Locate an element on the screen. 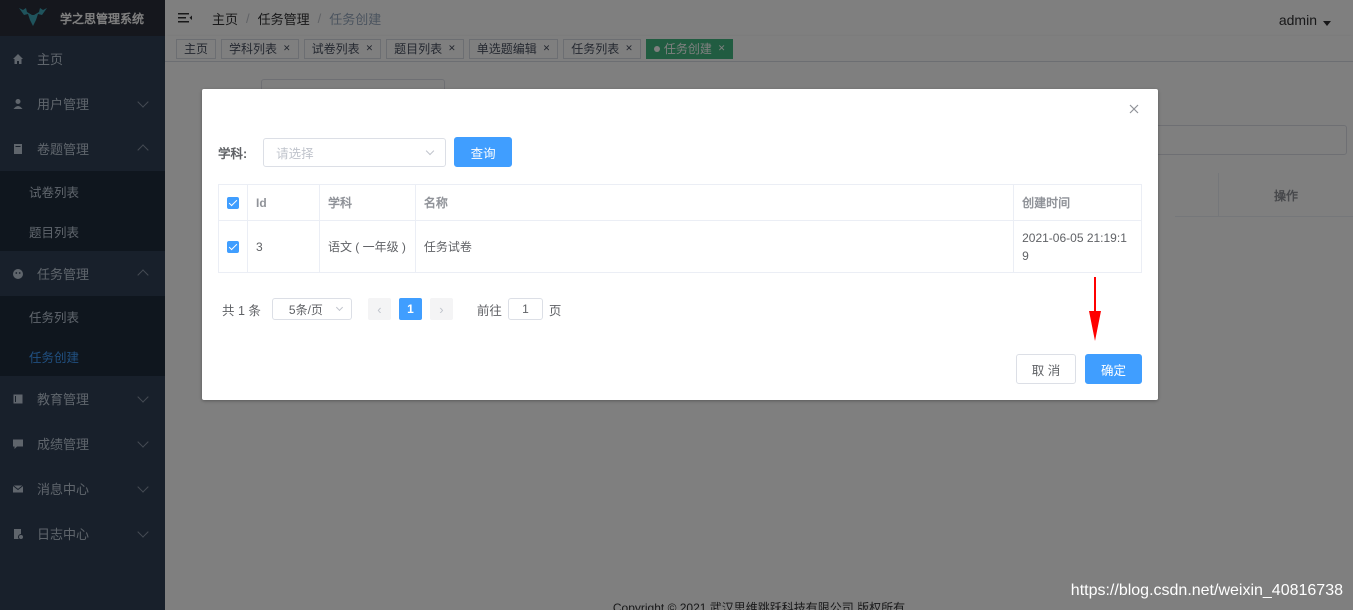 The width and height of the screenshot is (1353, 610). row-select-cell is located at coordinates (233, 246).